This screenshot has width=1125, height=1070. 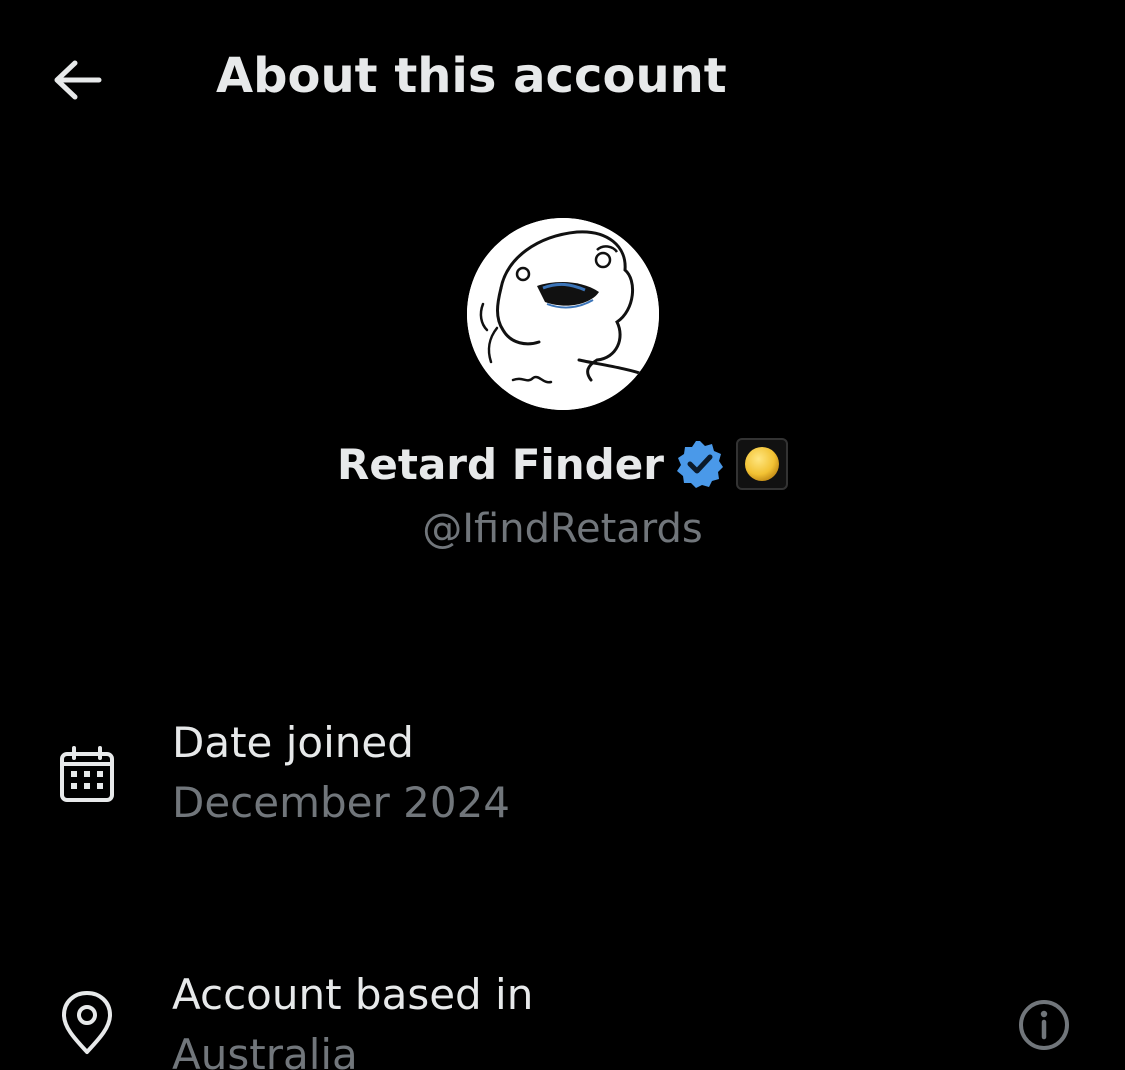 I want to click on status-emoji, so click(x=761, y=464).